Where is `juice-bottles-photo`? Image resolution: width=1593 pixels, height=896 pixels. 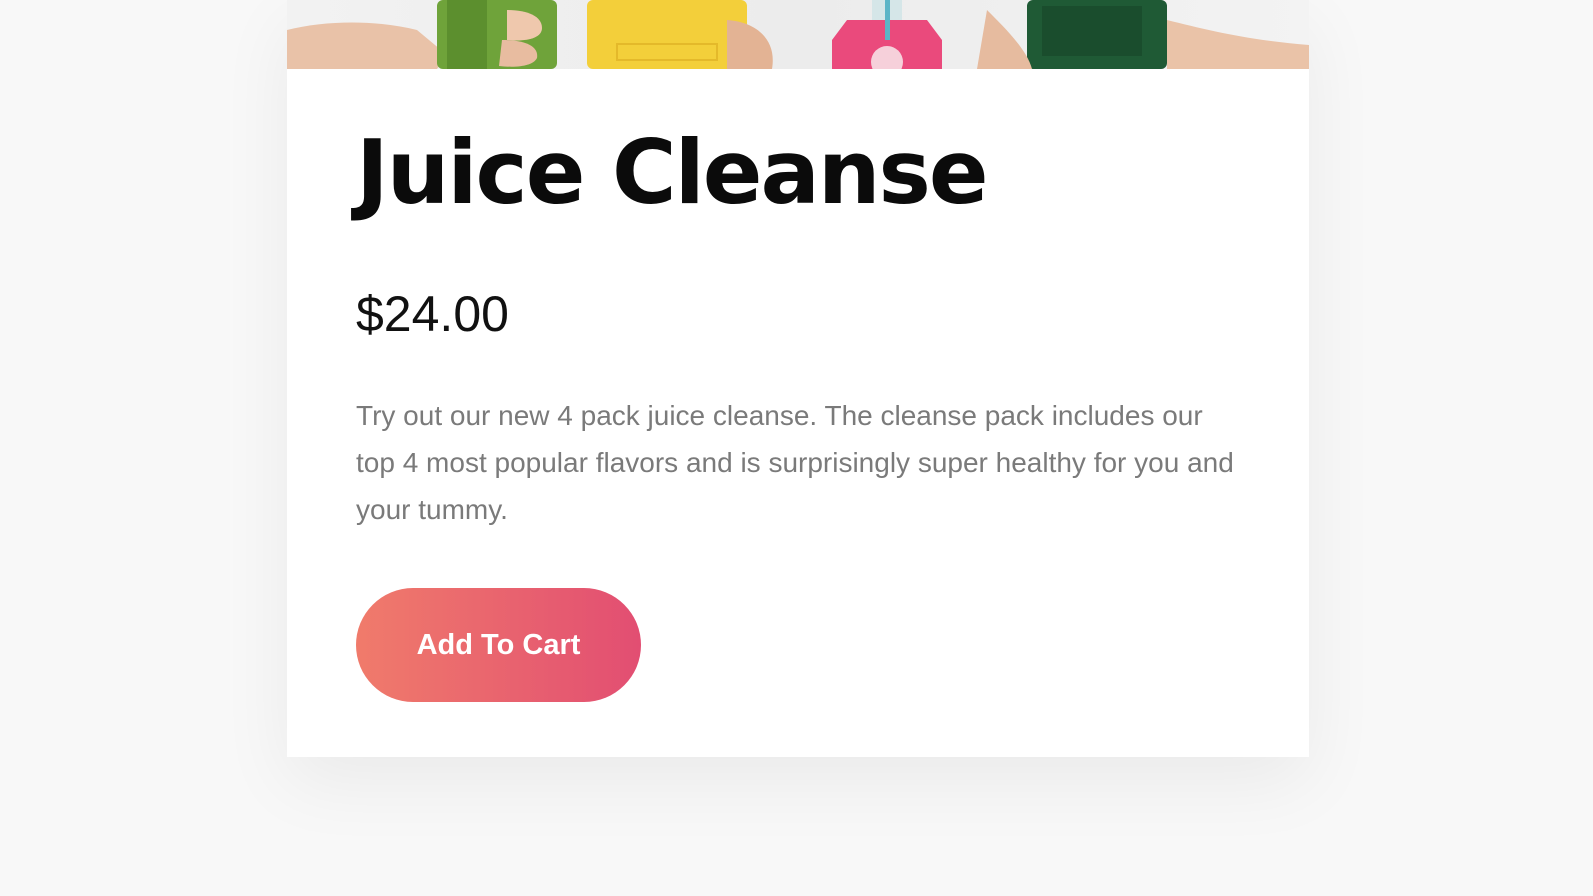
juice-bottles-photo is located at coordinates (798, 34).